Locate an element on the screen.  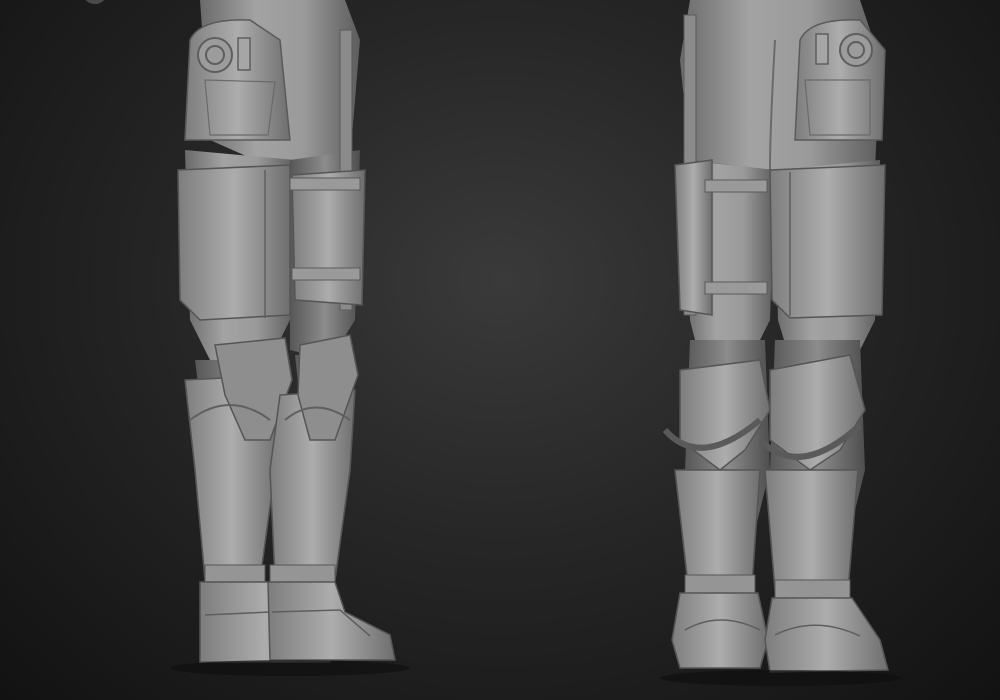
boot-right is located at coordinates (331, 621).